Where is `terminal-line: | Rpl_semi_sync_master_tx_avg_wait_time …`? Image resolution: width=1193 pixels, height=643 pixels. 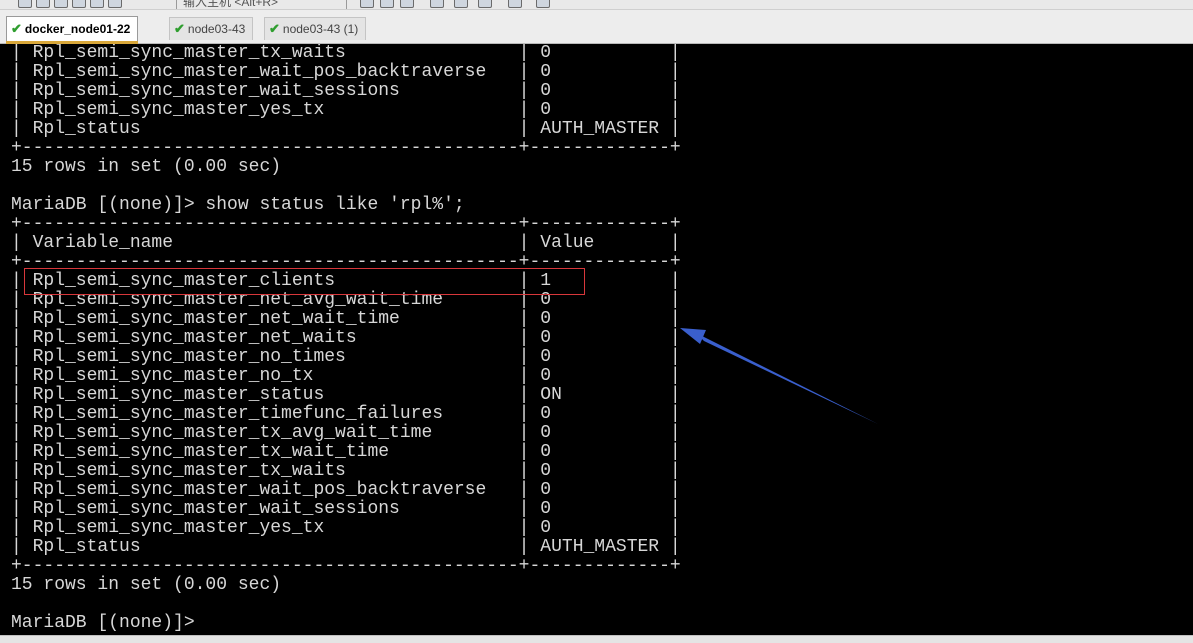 terminal-line: | Rpl_semi_sync_master_tx_avg_wait_time … is located at coordinates (346, 433).